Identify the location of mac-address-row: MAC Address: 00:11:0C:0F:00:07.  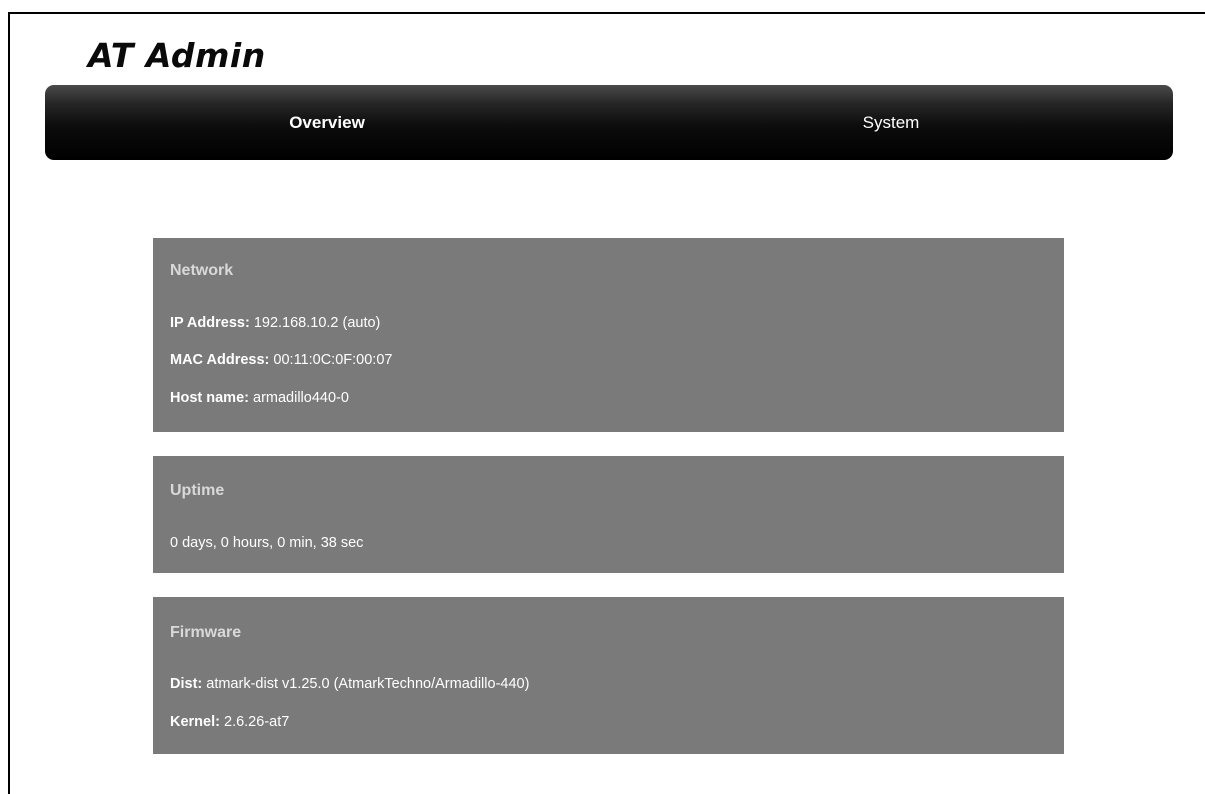
(281, 360).